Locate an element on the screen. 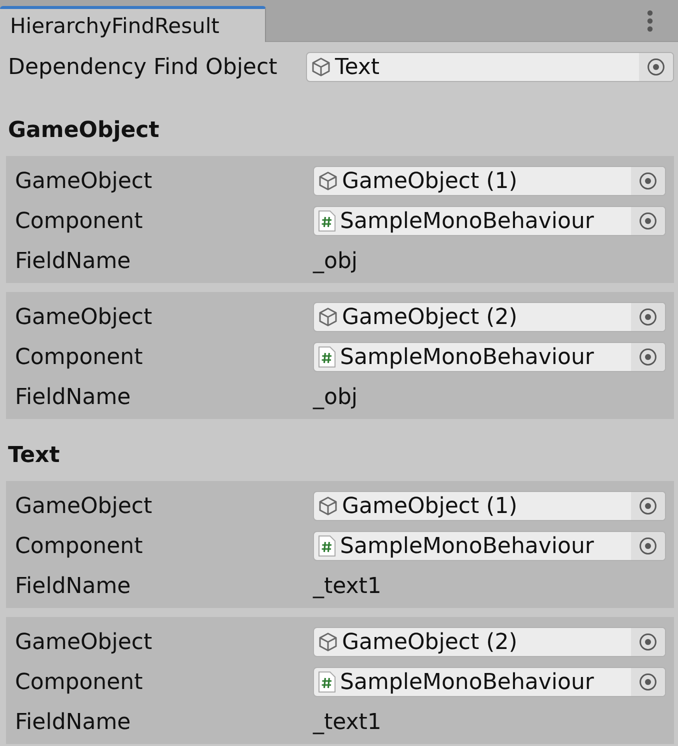 The height and width of the screenshot is (746, 678). field-label: Dependency Find Object is located at coordinates (143, 67).